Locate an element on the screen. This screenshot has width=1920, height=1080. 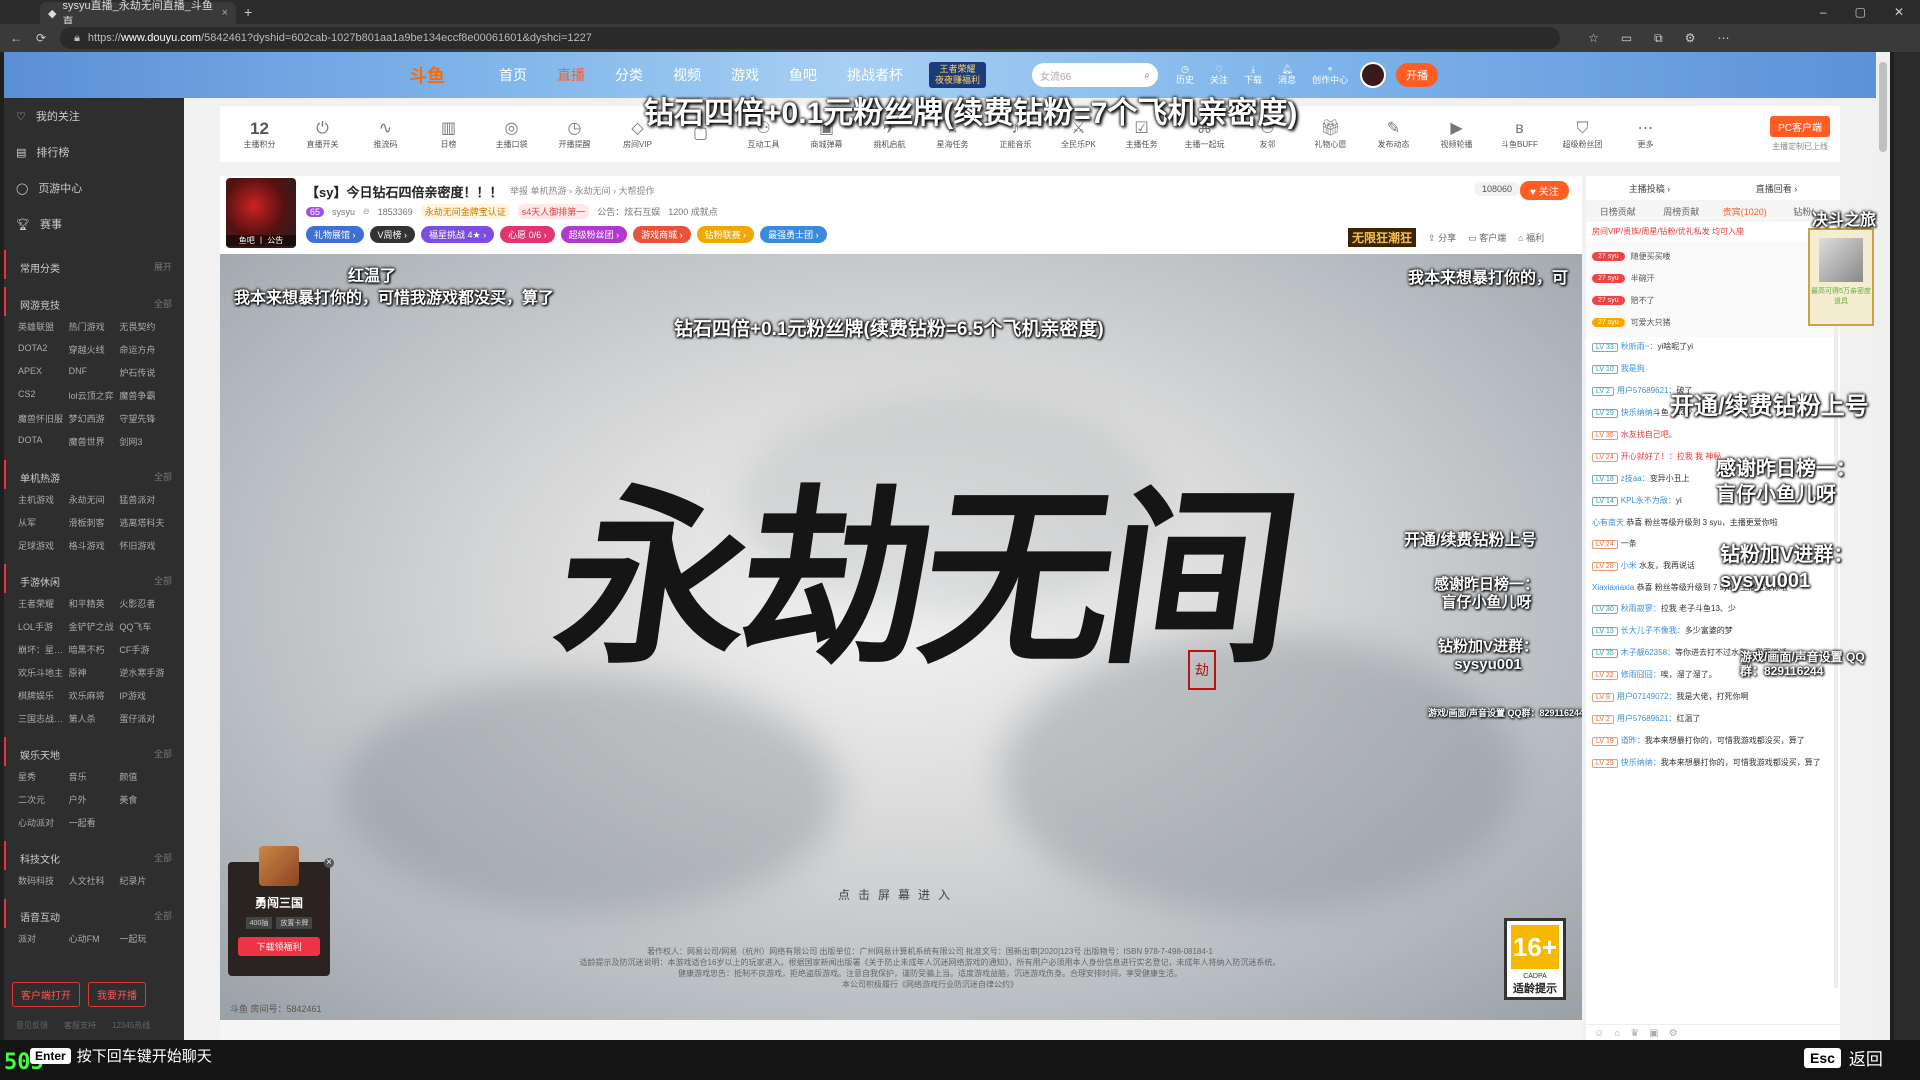
feedback-link: 意见反馈 is located at coordinates (32, 1025).